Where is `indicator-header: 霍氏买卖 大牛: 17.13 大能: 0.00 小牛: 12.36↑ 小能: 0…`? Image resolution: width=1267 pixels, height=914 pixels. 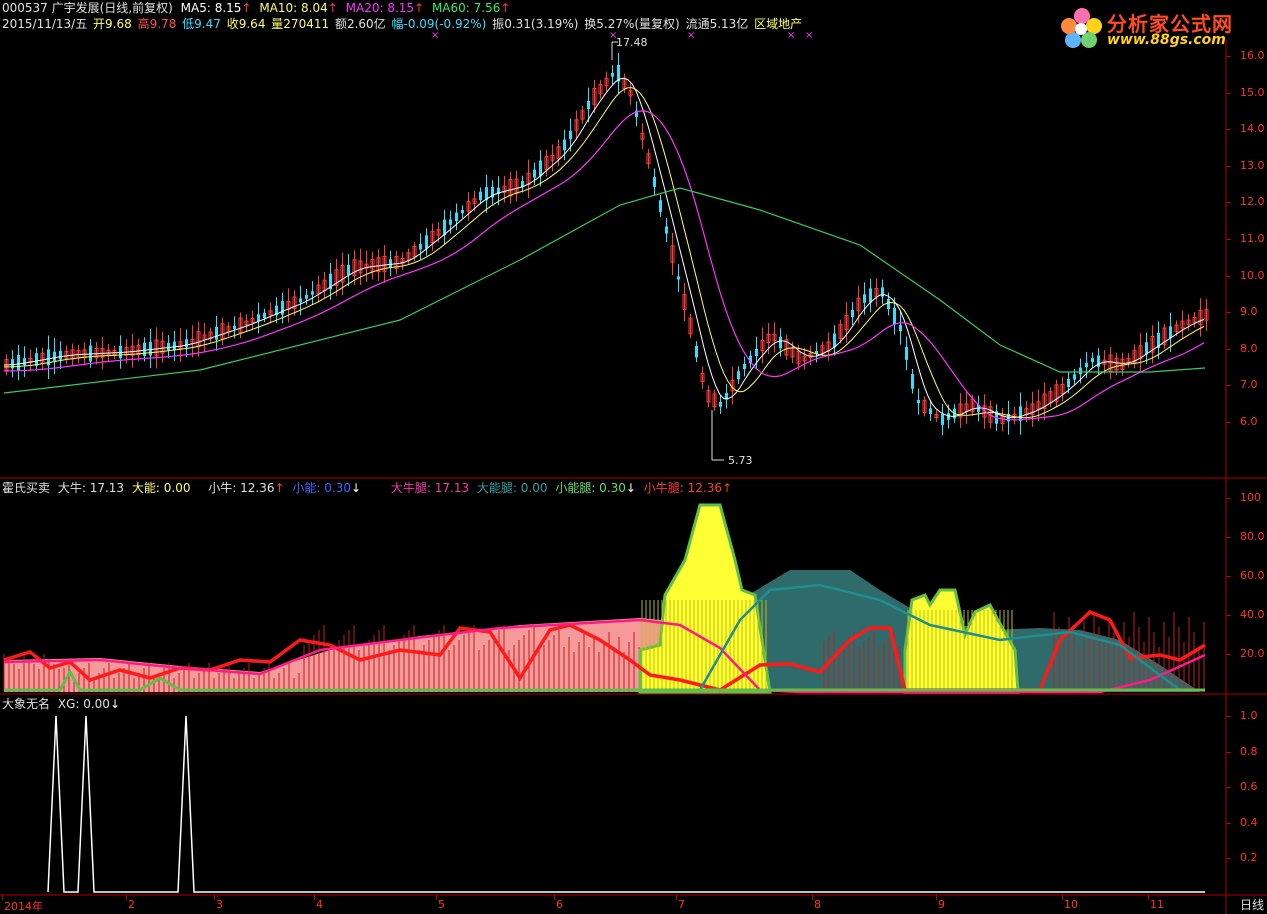 indicator-header: 霍氏买卖 大牛: 17.13 大能: 0.00 小牛: 12.36↑ 小能: 0… is located at coordinates (369, 488).